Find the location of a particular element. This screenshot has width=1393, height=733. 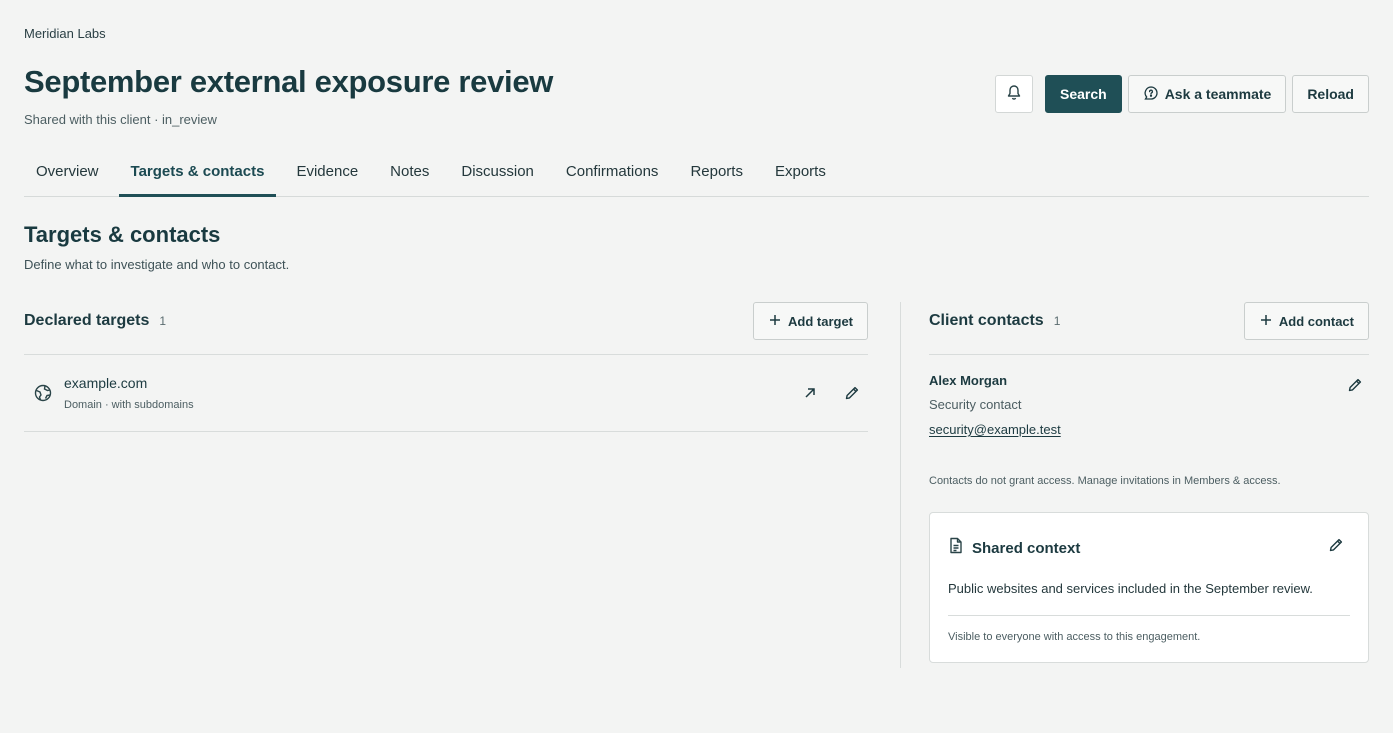

edit-shared-context-icon is located at coordinates (1336, 547).